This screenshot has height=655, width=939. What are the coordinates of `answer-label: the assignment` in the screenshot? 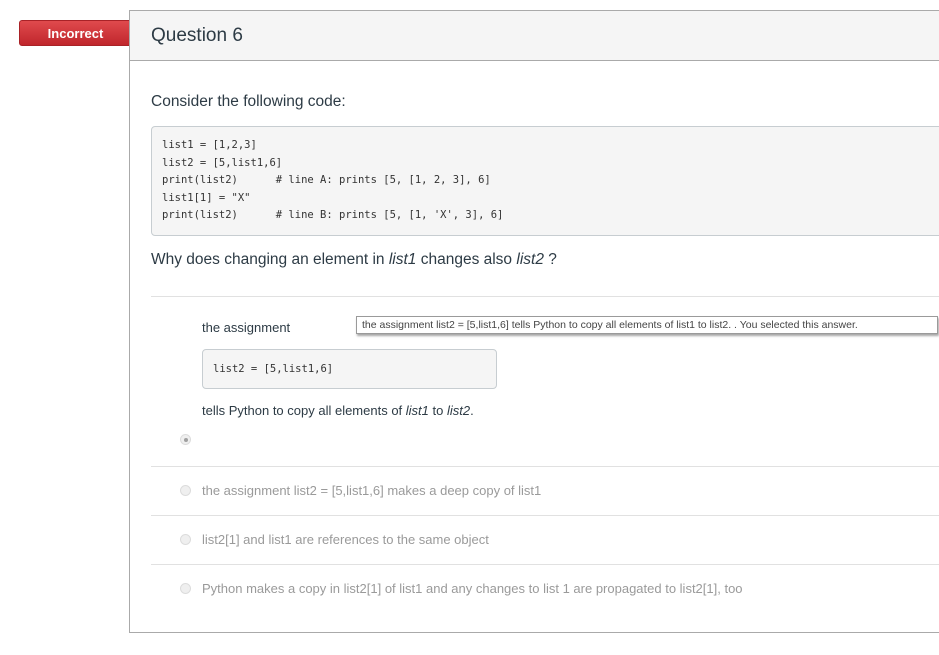 It's located at (246, 327).